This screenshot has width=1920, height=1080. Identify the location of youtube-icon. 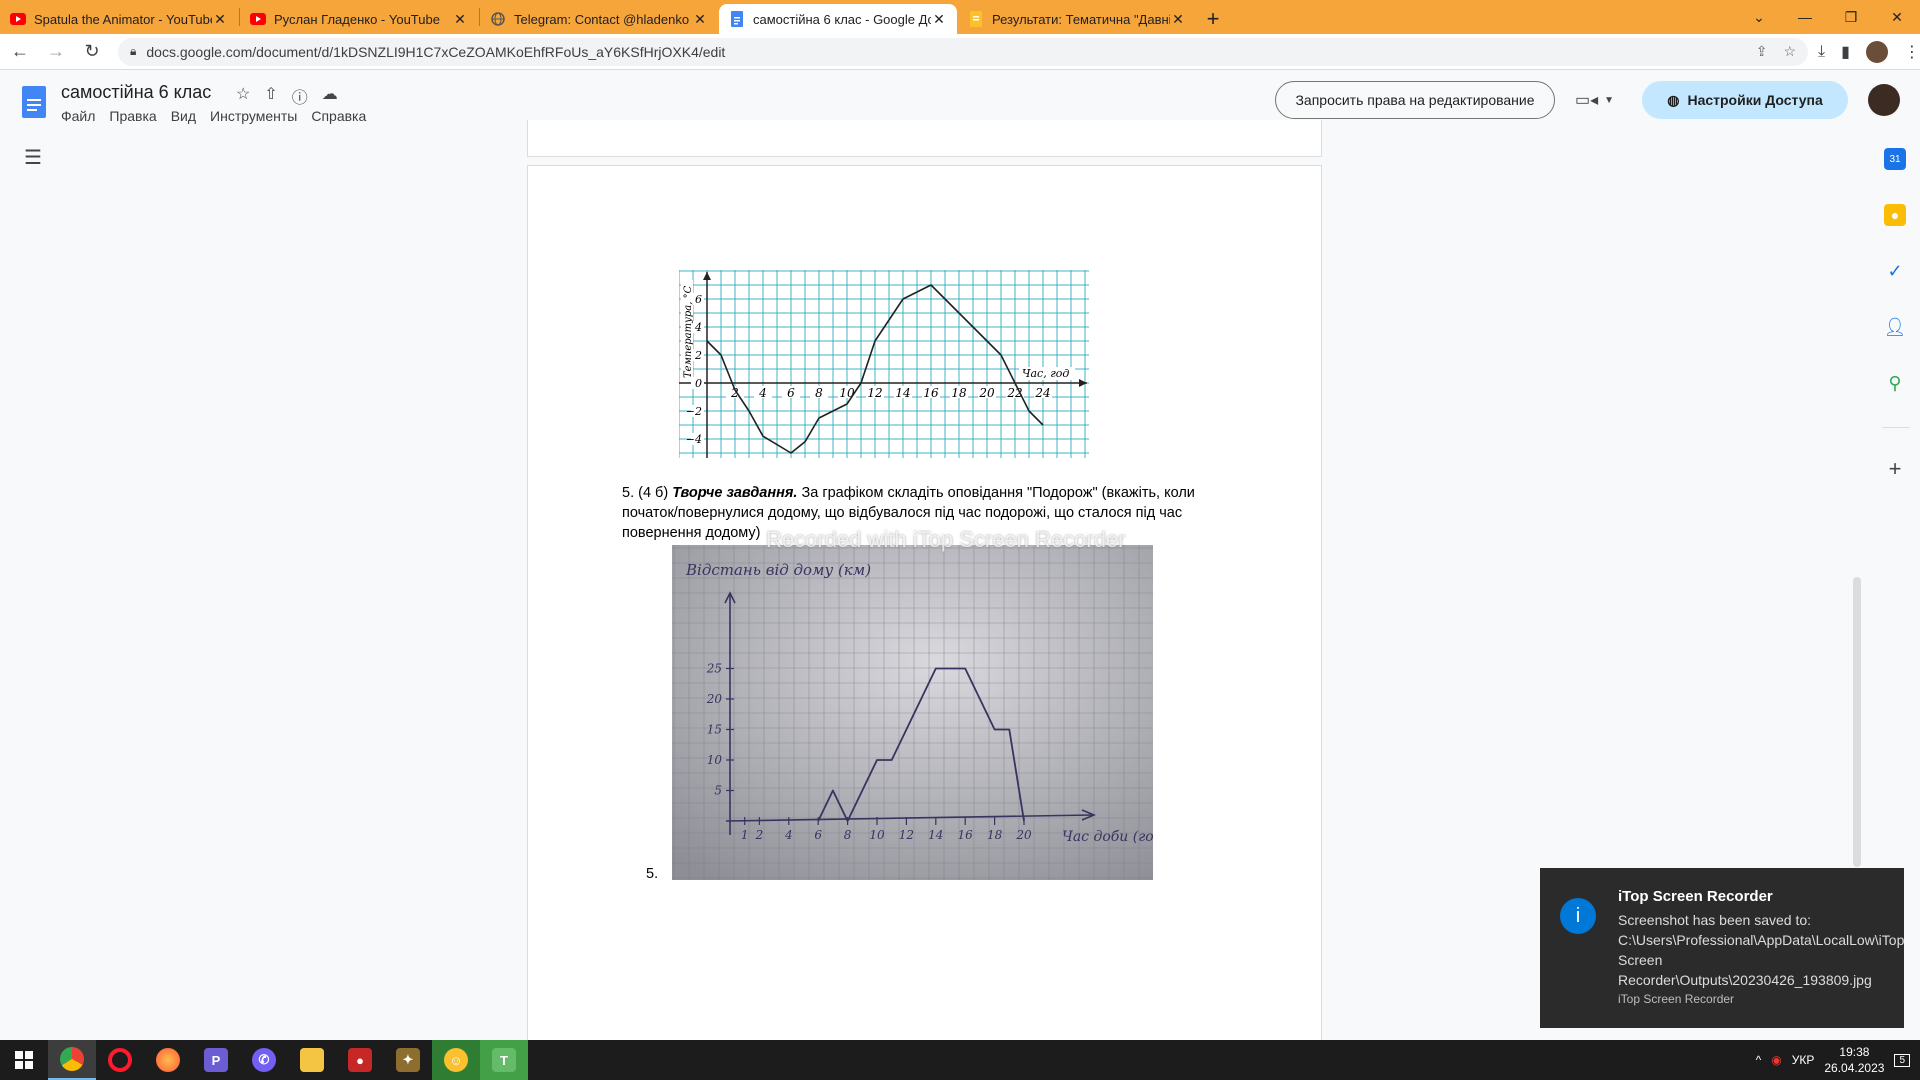
(258, 19).